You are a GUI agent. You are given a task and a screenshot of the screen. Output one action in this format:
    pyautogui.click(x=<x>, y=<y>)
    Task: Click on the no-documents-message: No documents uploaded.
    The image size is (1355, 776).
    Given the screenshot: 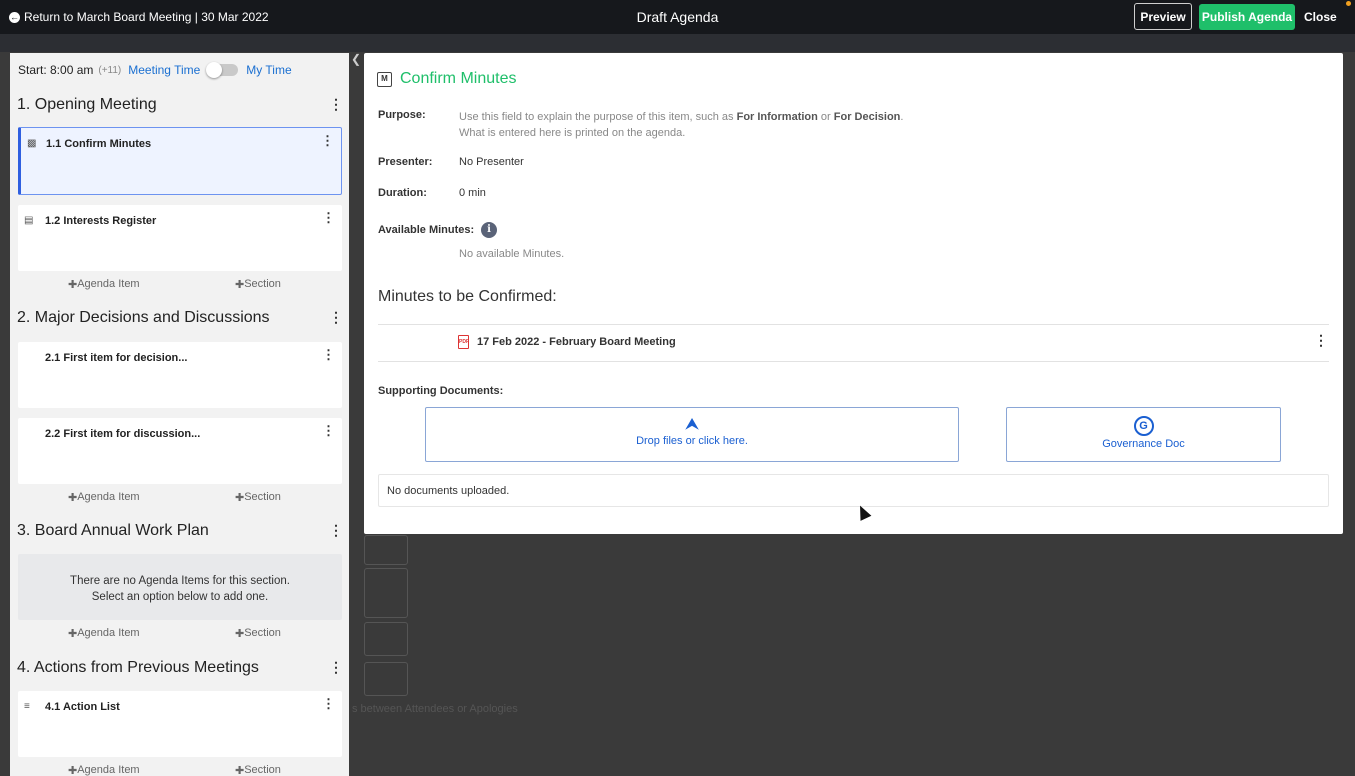 What is the action you would take?
    pyautogui.click(x=853, y=490)
    